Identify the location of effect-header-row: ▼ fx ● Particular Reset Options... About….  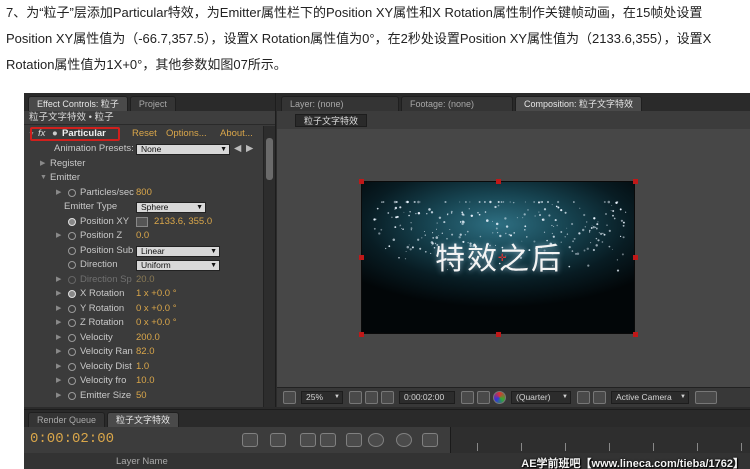
(143, 134).